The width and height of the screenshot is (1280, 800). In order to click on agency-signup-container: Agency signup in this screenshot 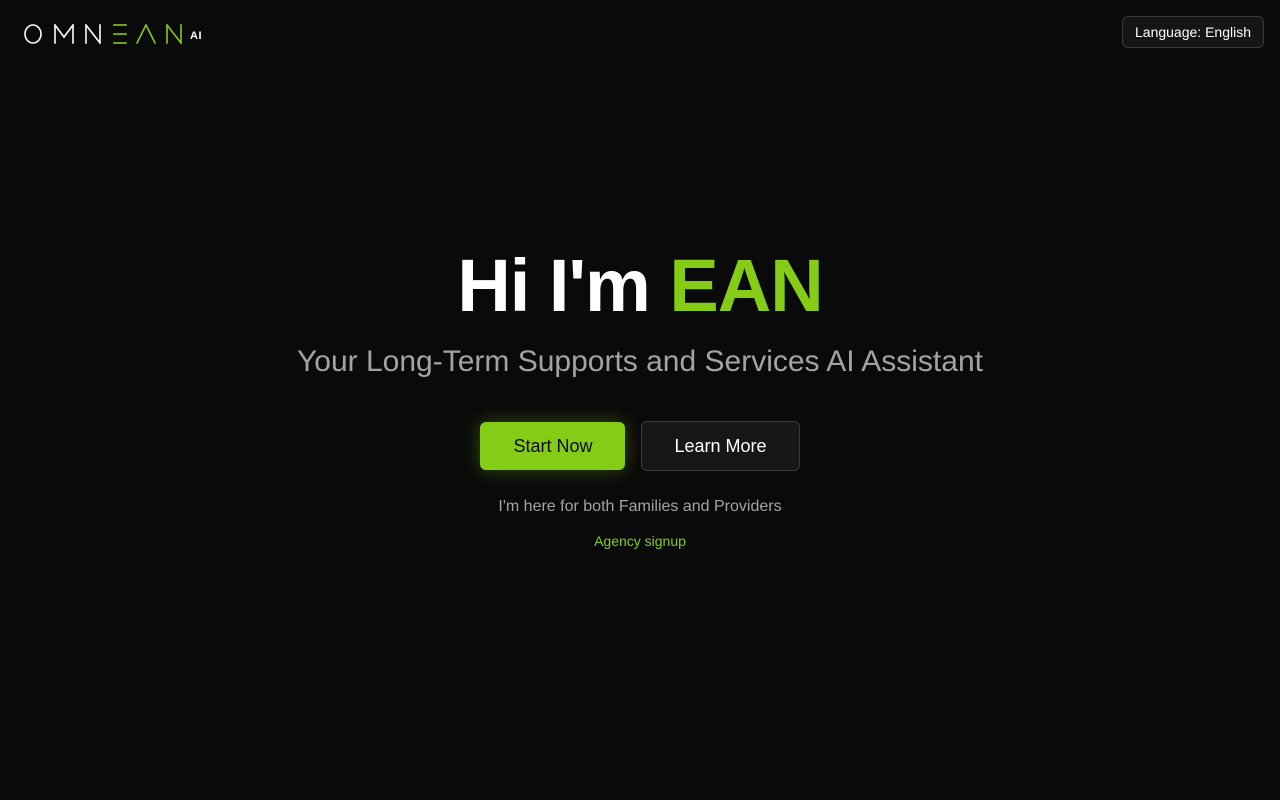, I will do `click(640, 541)`.